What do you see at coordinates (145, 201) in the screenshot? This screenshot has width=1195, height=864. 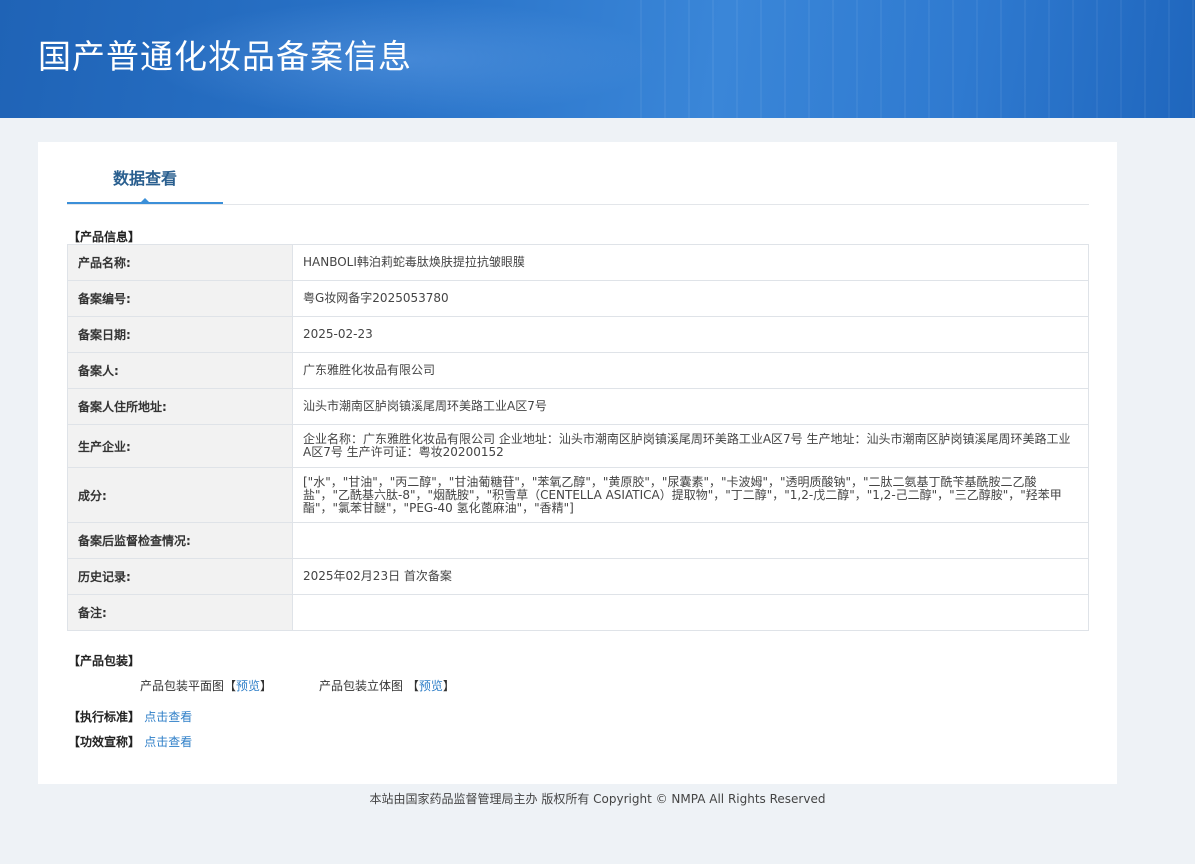 I see `tab-active-indicator` at bounding box center [145, 201].